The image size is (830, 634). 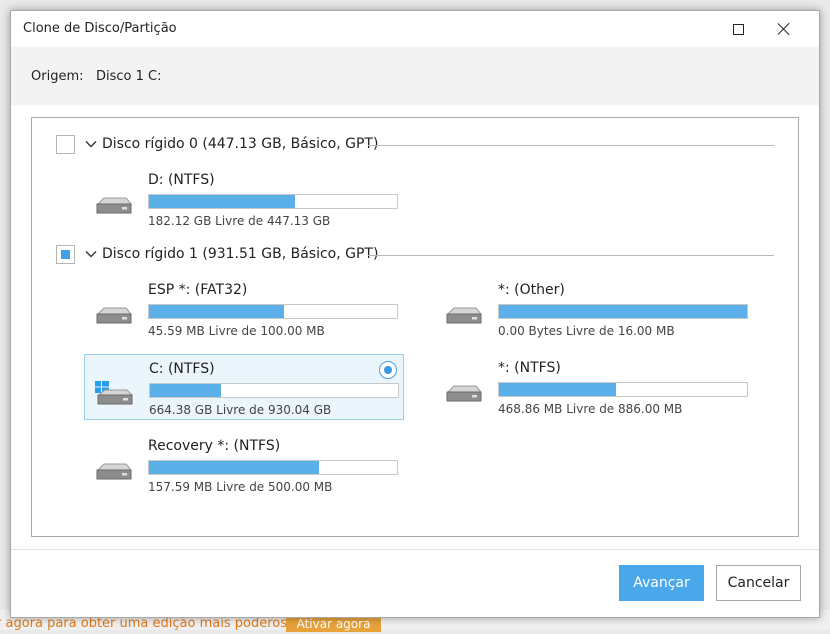 I want to click on disk-0-checkbox, so click(x=65, y=144).